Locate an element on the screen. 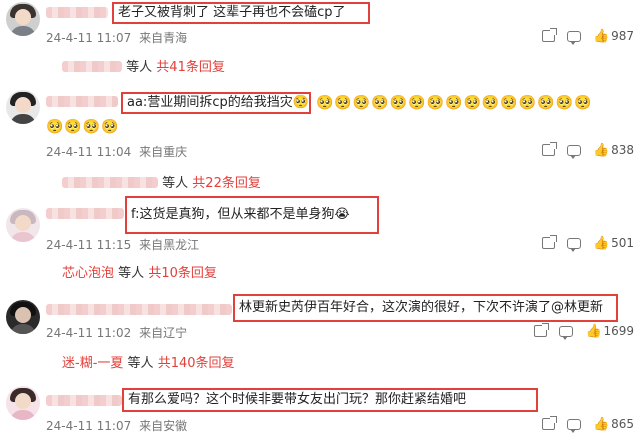 The width and height of the screenshot is (640, 438). comment-date: 24-4-11 11:15 is located at coordinates (89, 245).